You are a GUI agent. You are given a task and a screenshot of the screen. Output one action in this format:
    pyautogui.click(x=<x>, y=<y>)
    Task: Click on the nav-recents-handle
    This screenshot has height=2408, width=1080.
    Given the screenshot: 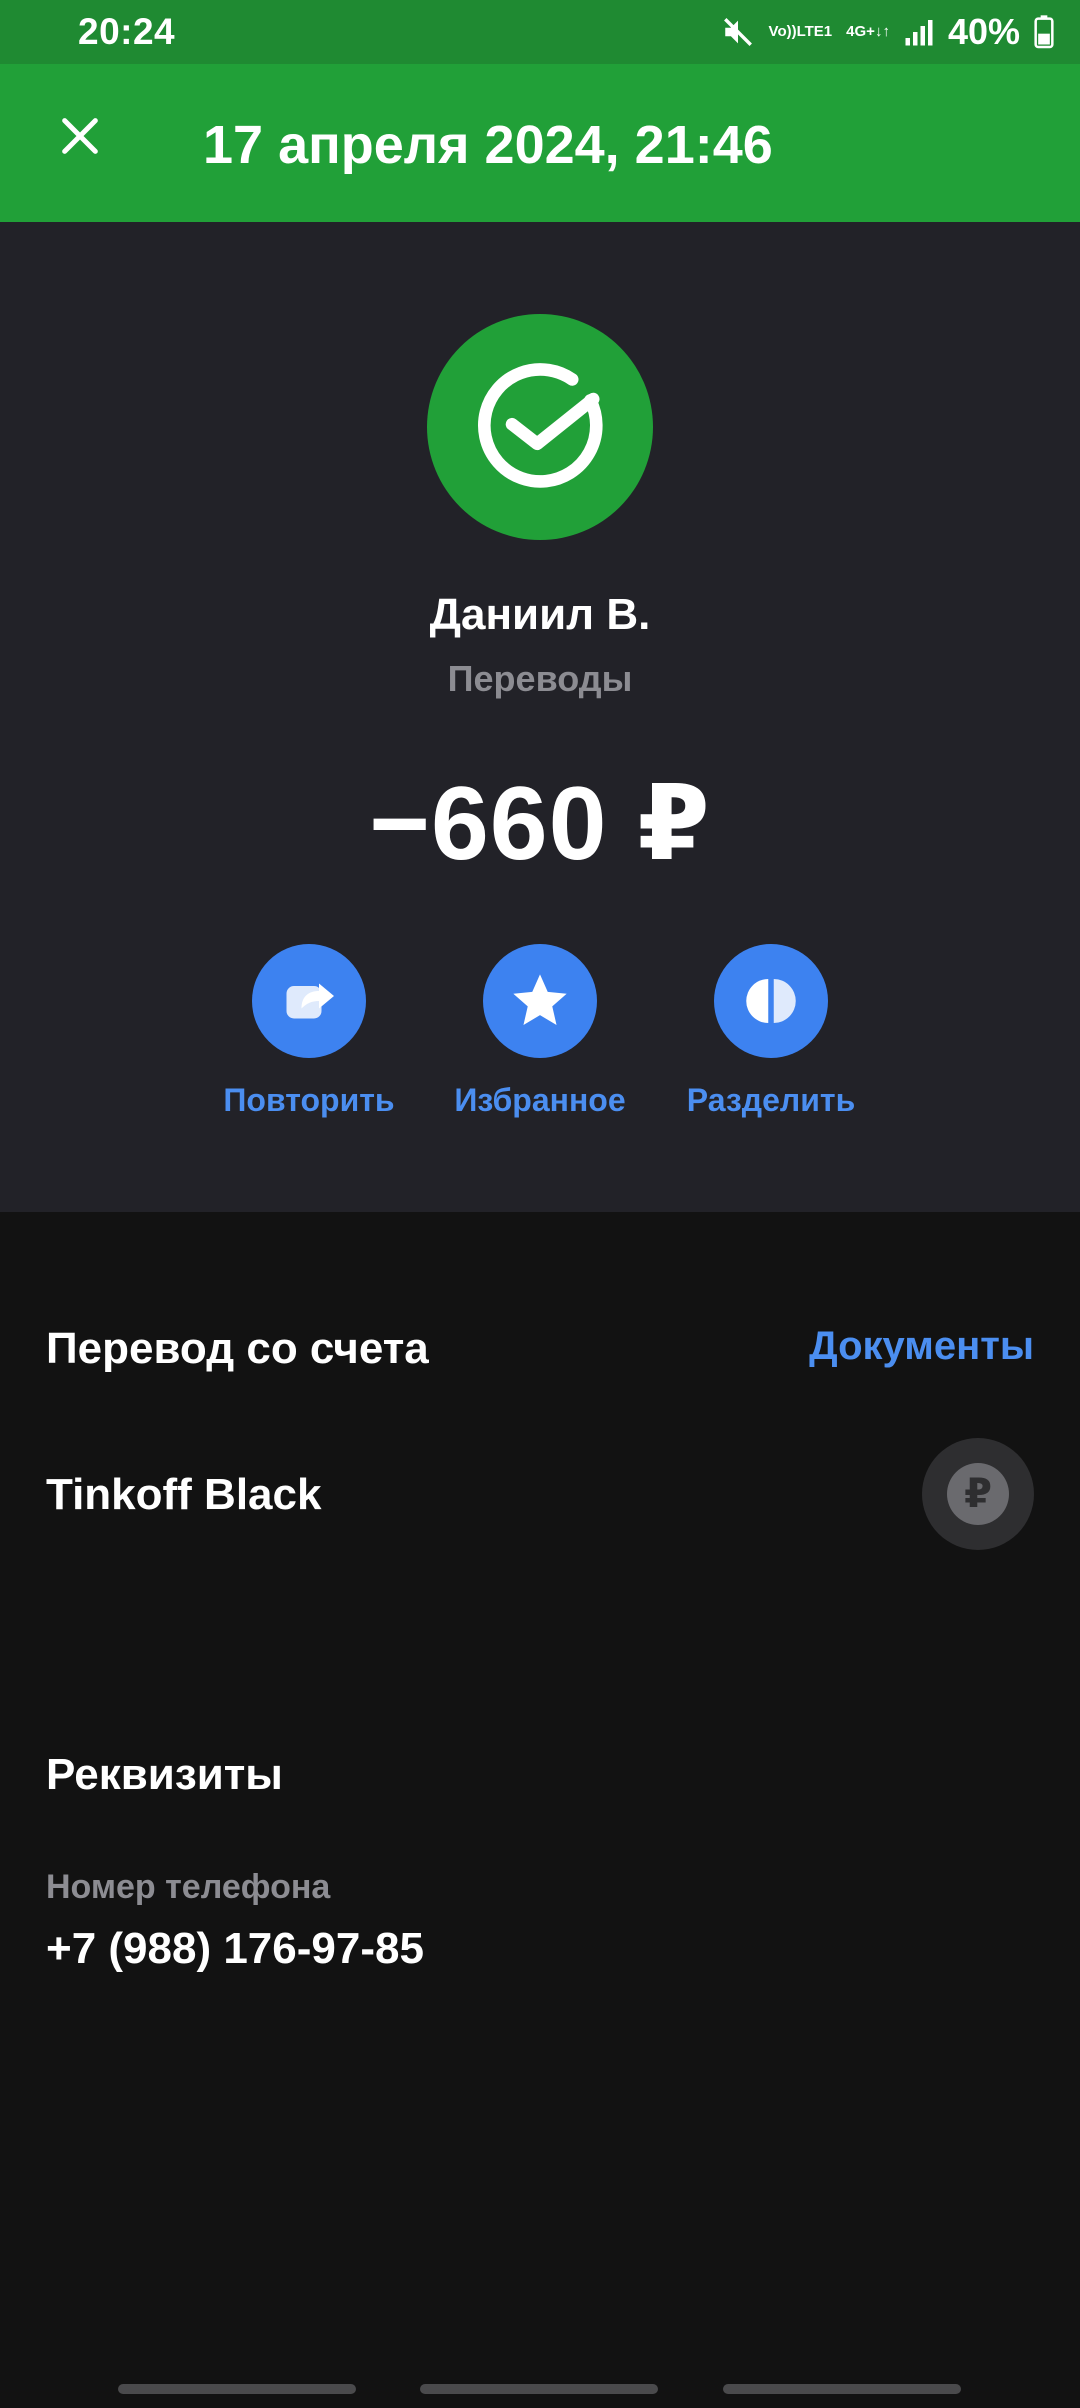 What is the action you would take?
    pyautogui.click(x=237, y=2389)
    